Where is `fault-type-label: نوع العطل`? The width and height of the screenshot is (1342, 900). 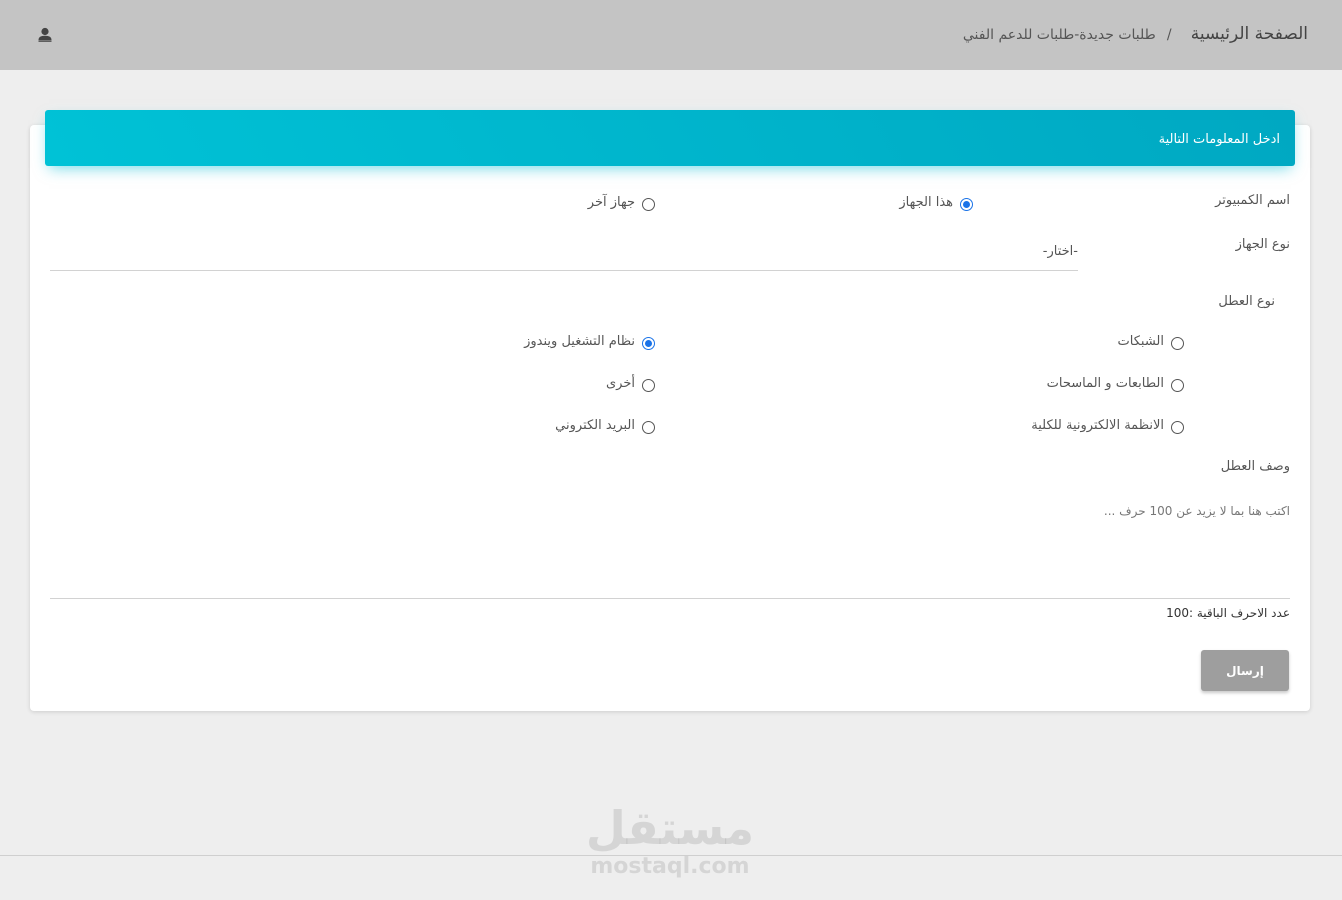 fault-type-label: نوع العطل is located at coordinates (1246, 301).